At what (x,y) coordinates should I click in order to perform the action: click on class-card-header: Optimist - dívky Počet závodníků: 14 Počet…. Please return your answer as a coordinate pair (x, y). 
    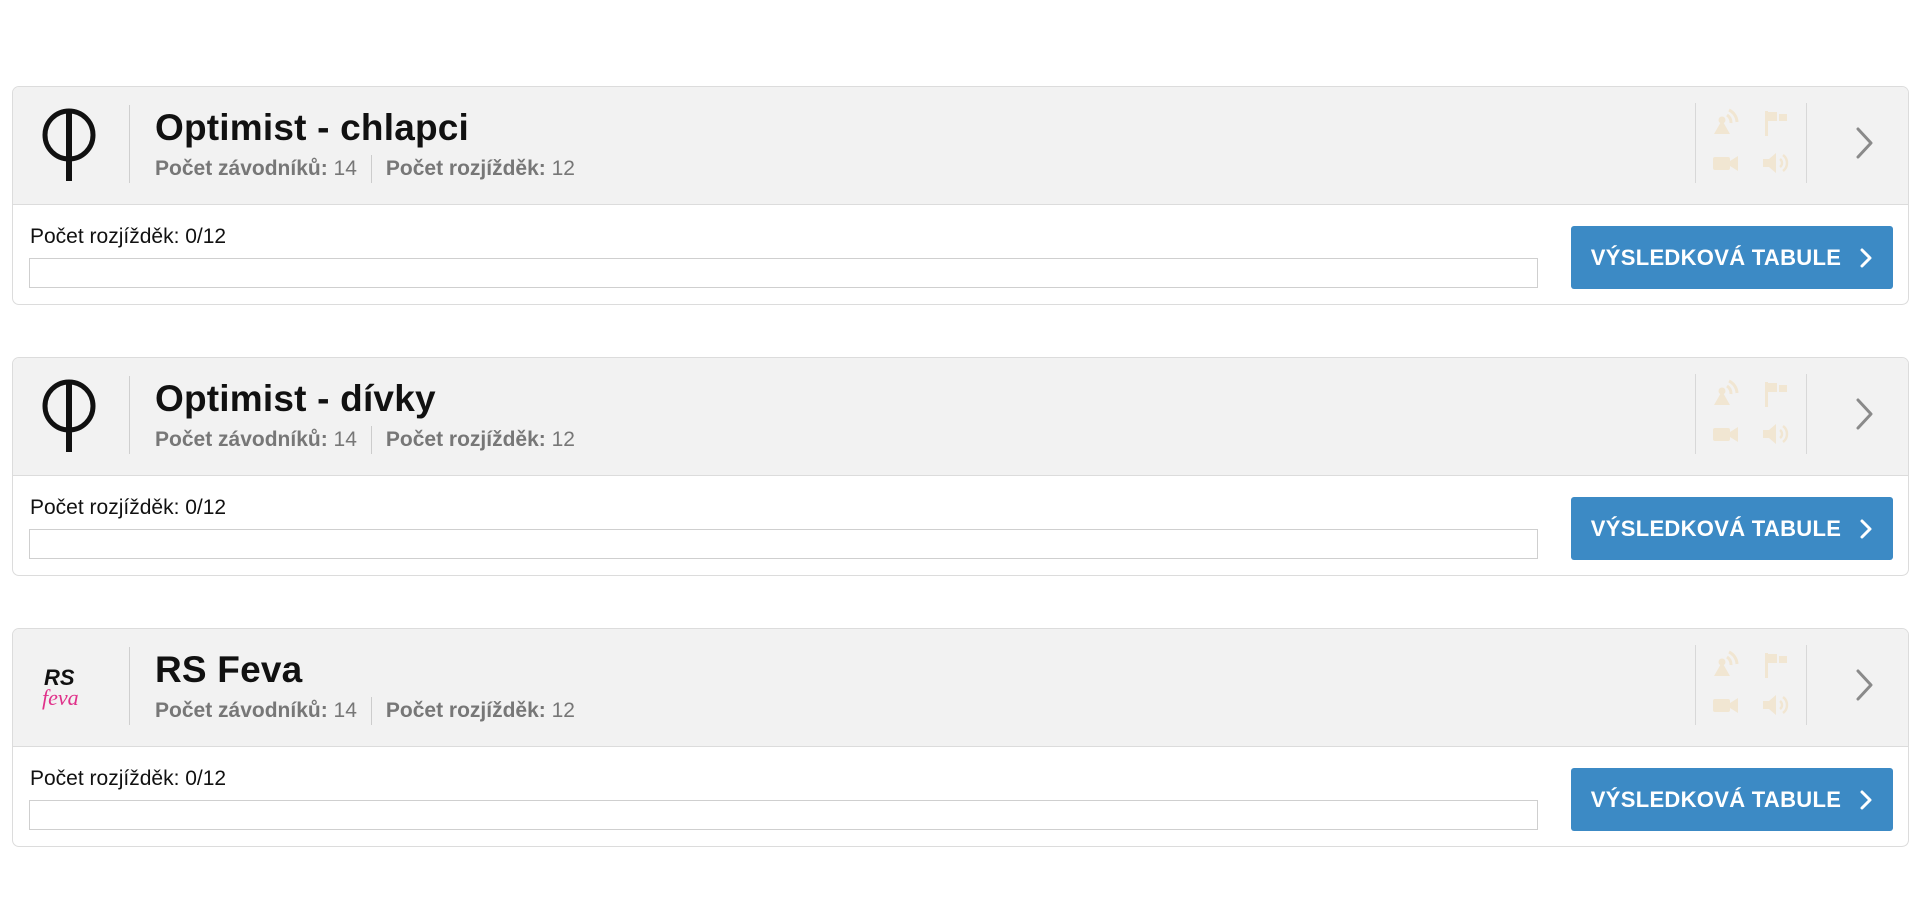
    Looking at the image, I should click on (960, 417).